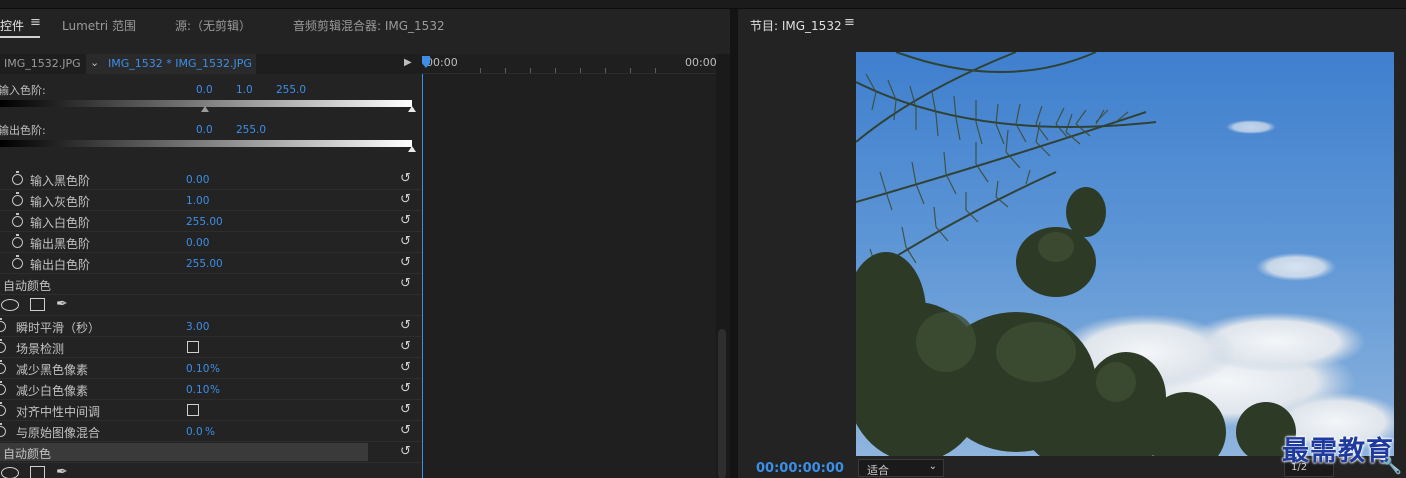  Describe the element at coordinates (204, 130) in the screenshot. I see `output-level-black: 0.0` at that location.